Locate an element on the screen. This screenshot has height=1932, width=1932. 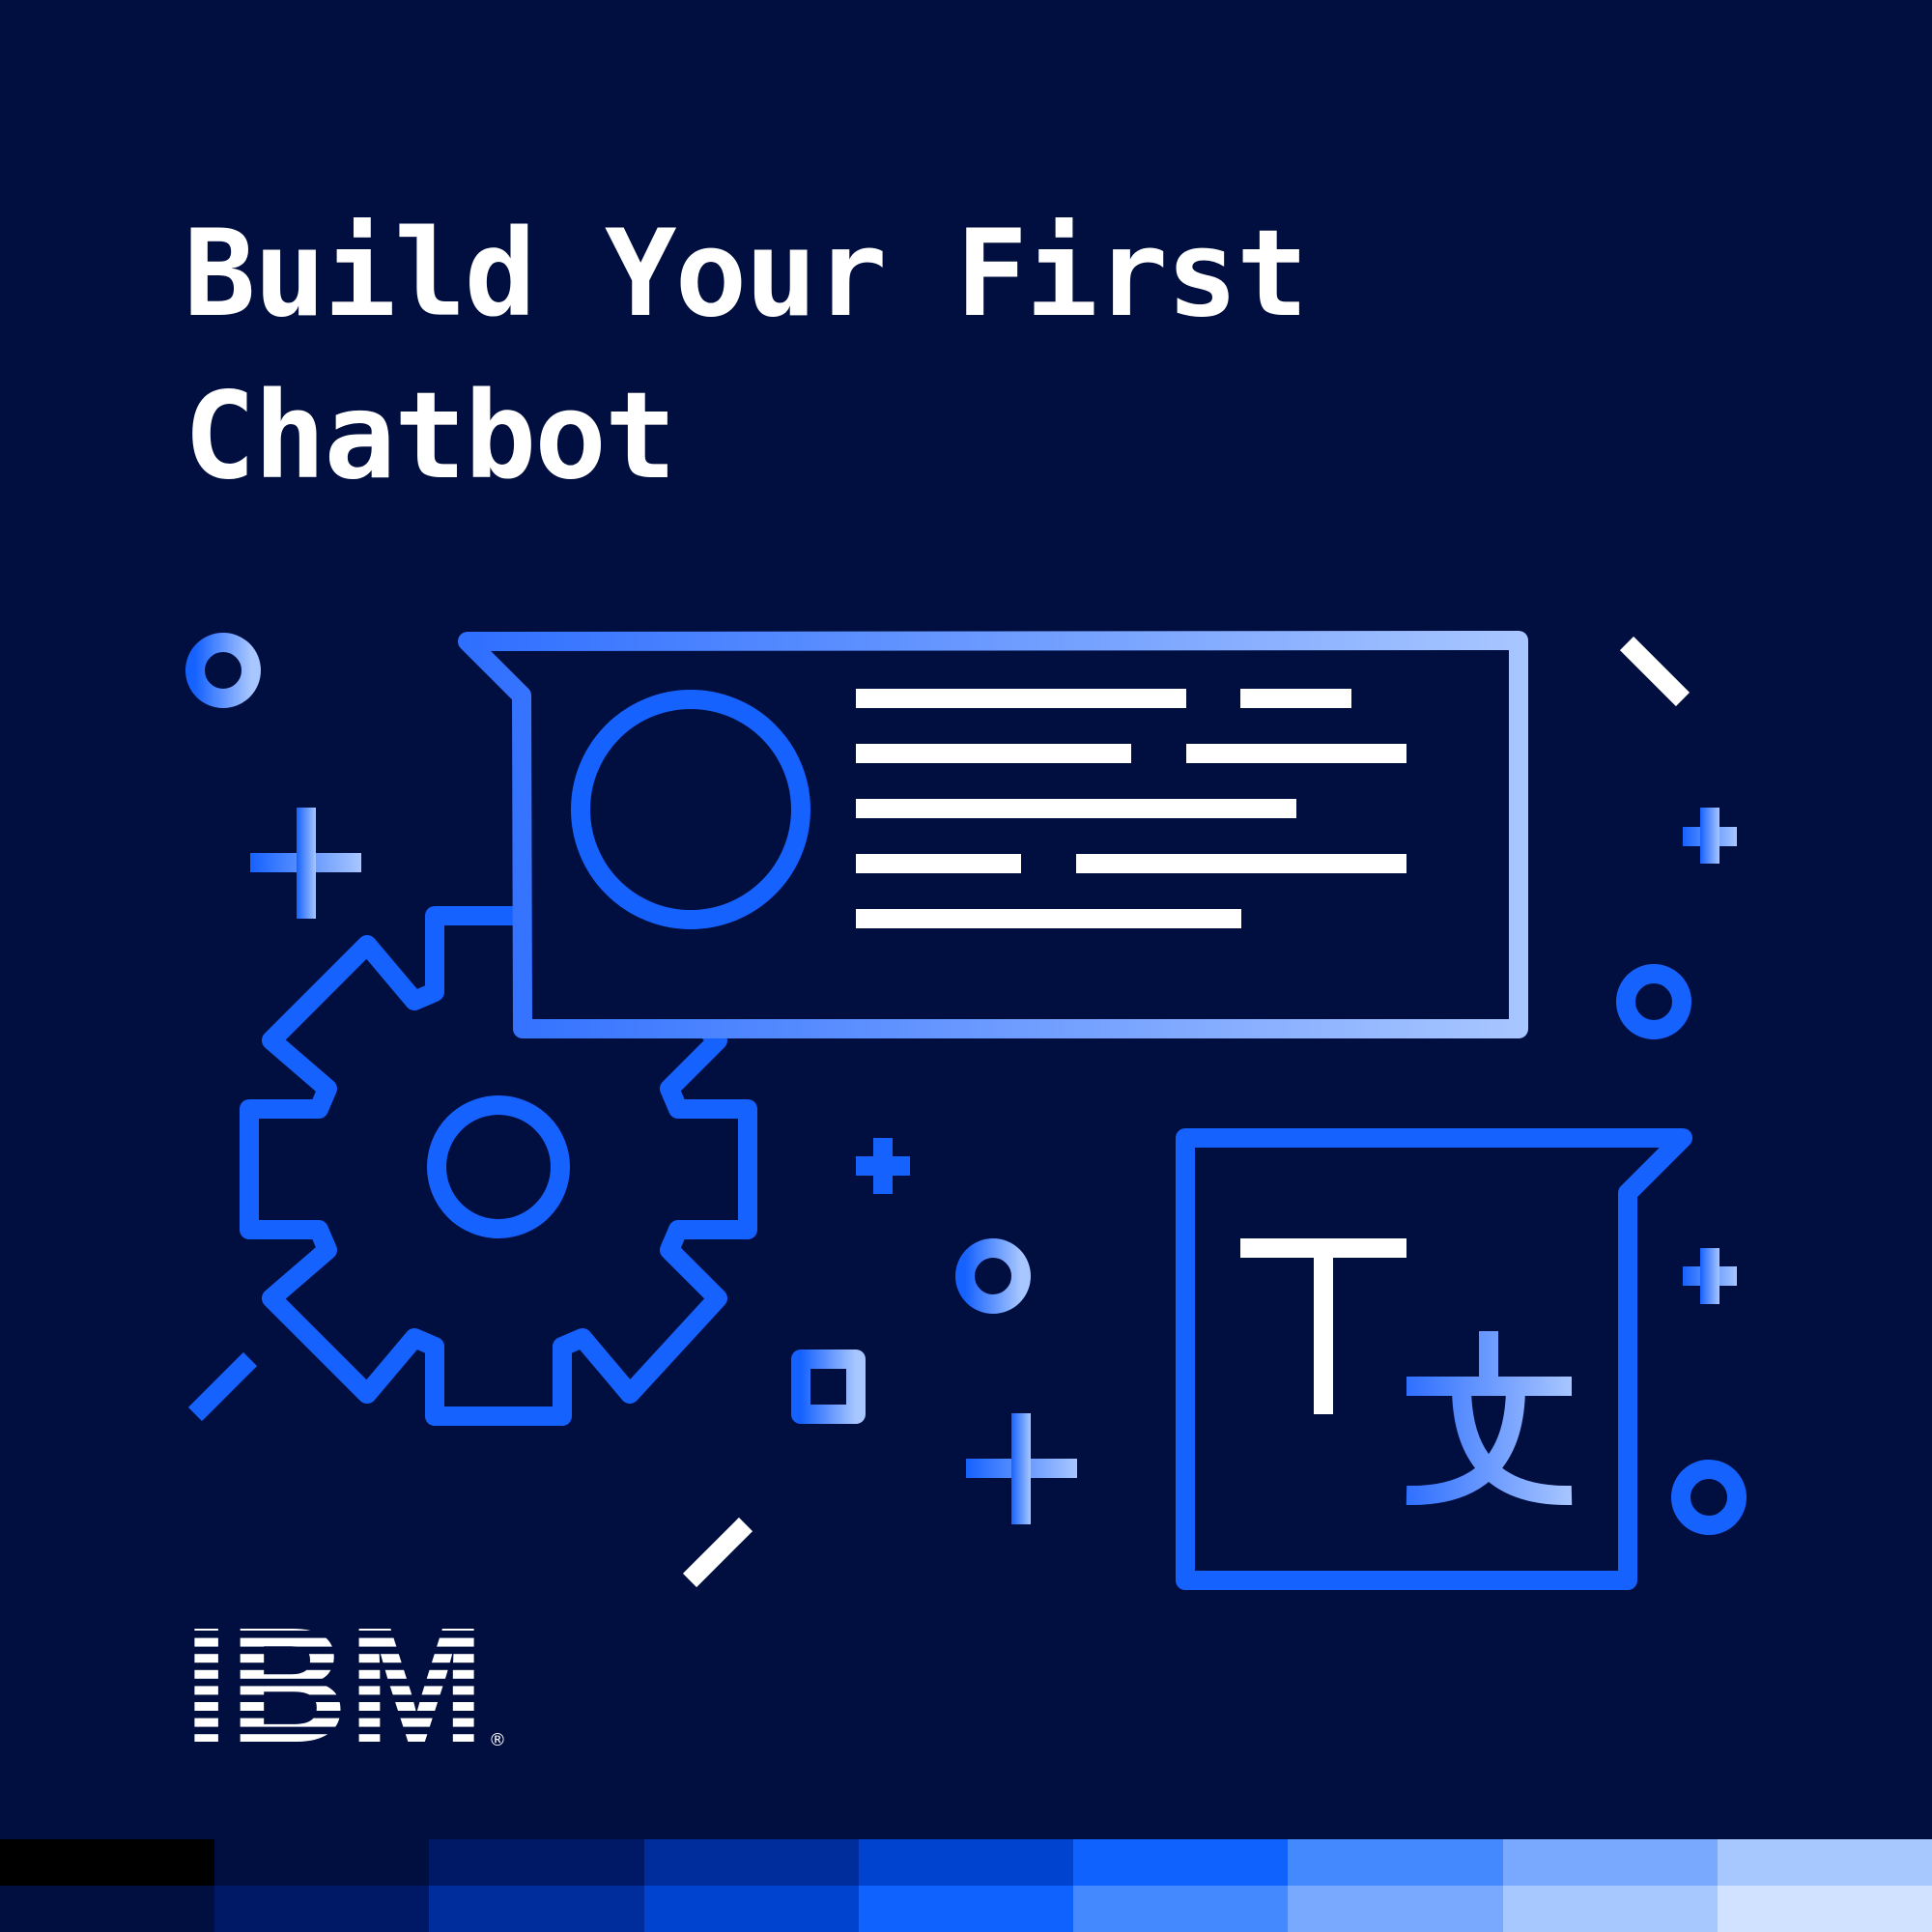
translate-icon is located at coordinates (1434, 1359).